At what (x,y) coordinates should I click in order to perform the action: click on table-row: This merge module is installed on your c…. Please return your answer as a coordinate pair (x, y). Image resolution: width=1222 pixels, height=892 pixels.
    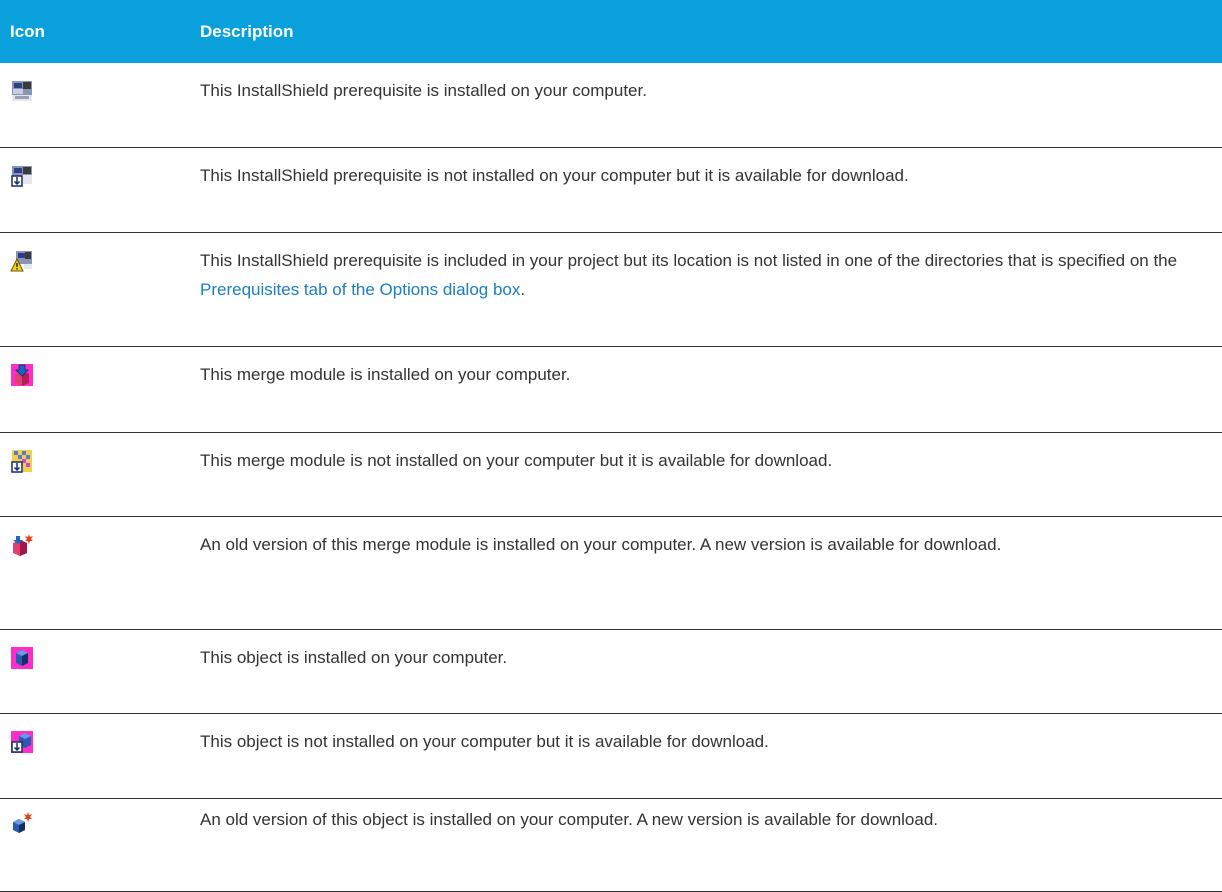
    Looking at the image, I should click on (611, 389).